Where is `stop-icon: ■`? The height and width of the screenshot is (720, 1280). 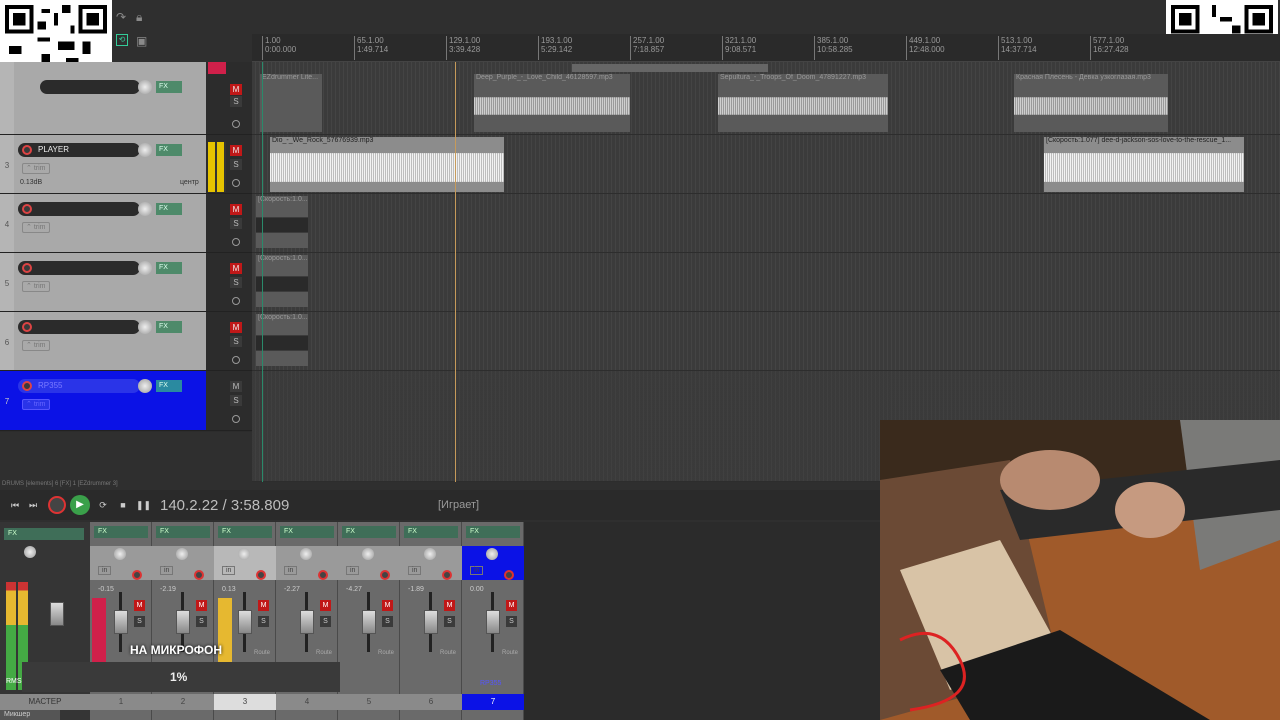
stop-icon: ■ is located at coordinates (123, 505).